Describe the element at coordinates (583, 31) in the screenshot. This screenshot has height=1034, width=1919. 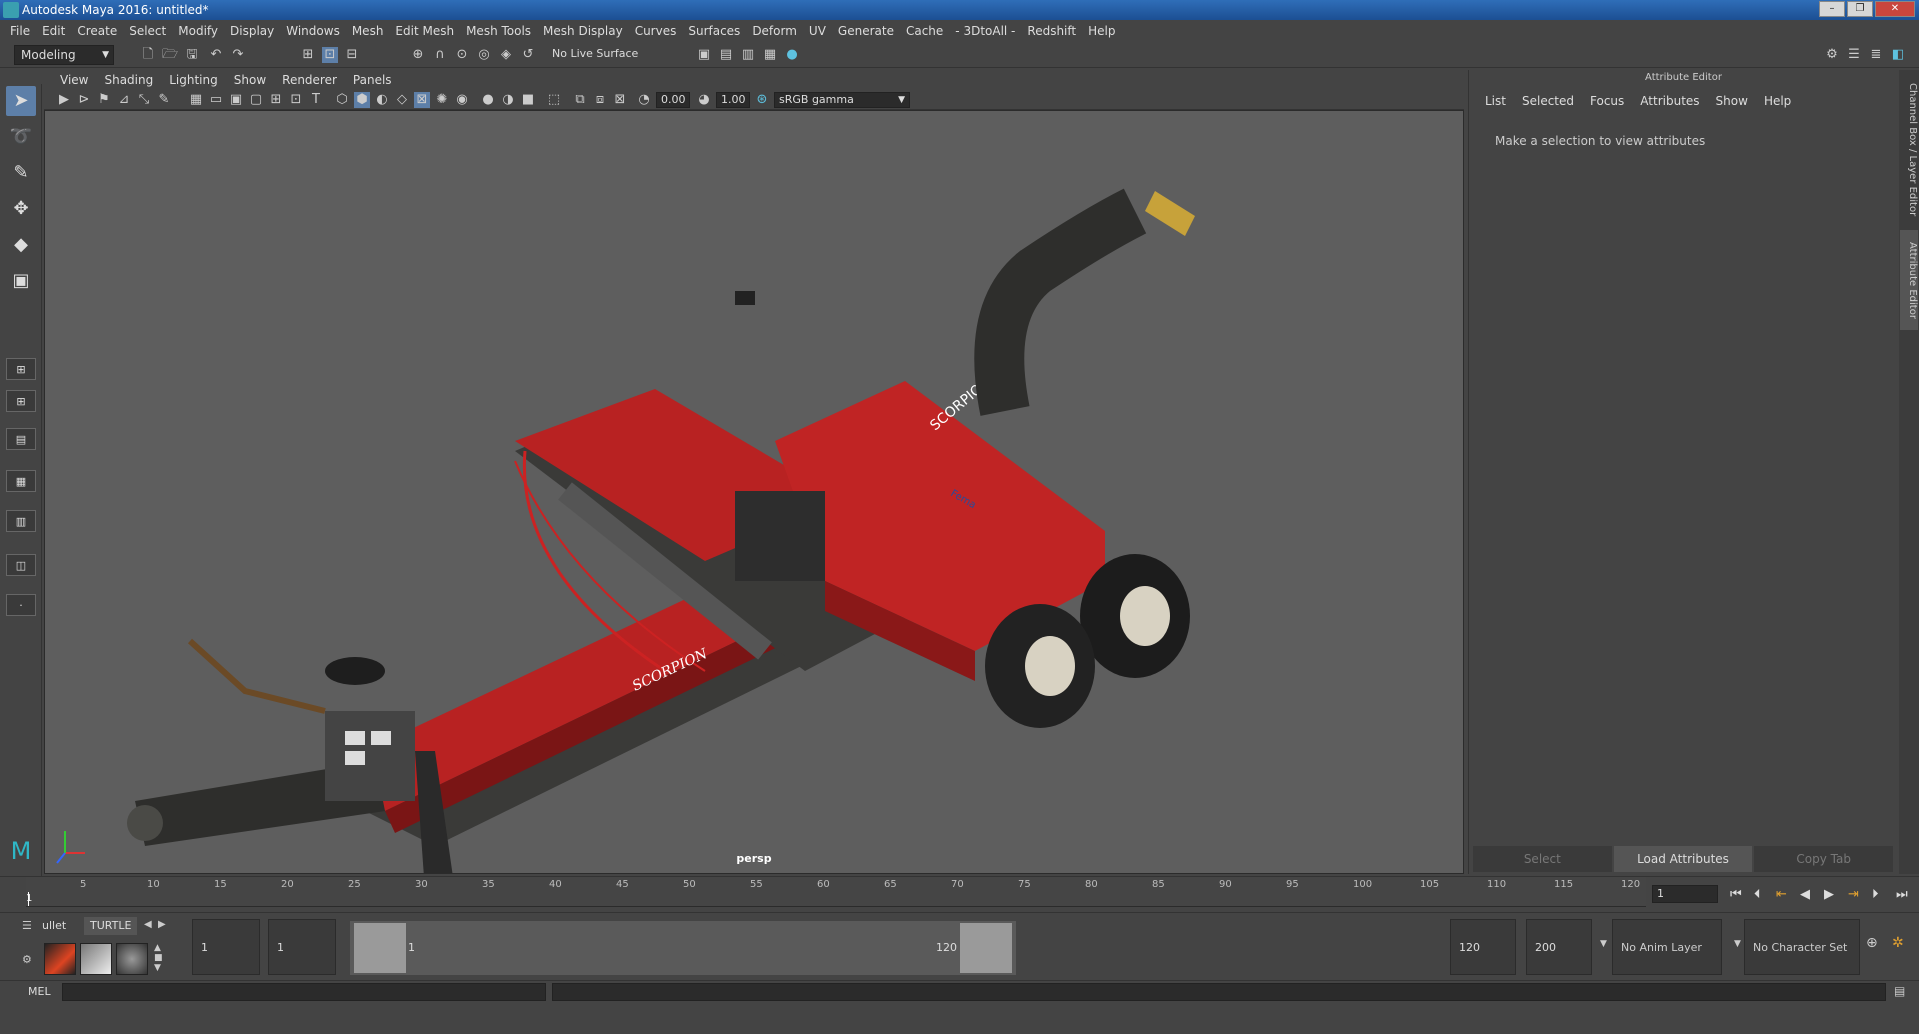
I see `menu-mesh-display: Mesh Display` at that location.